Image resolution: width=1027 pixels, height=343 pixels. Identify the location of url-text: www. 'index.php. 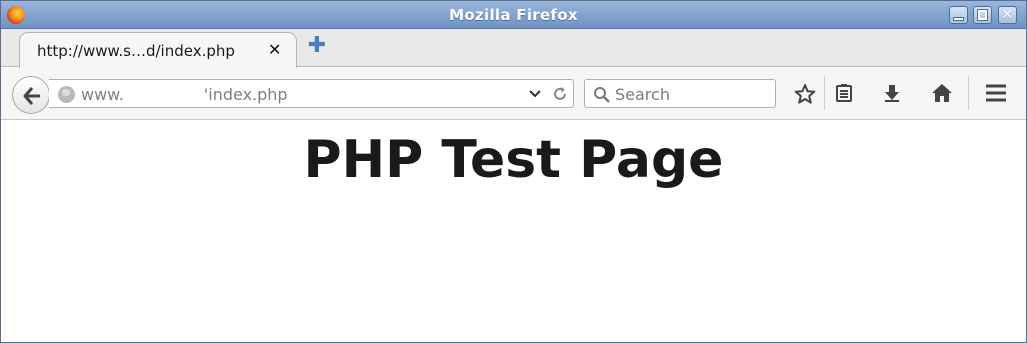
(184, 94).